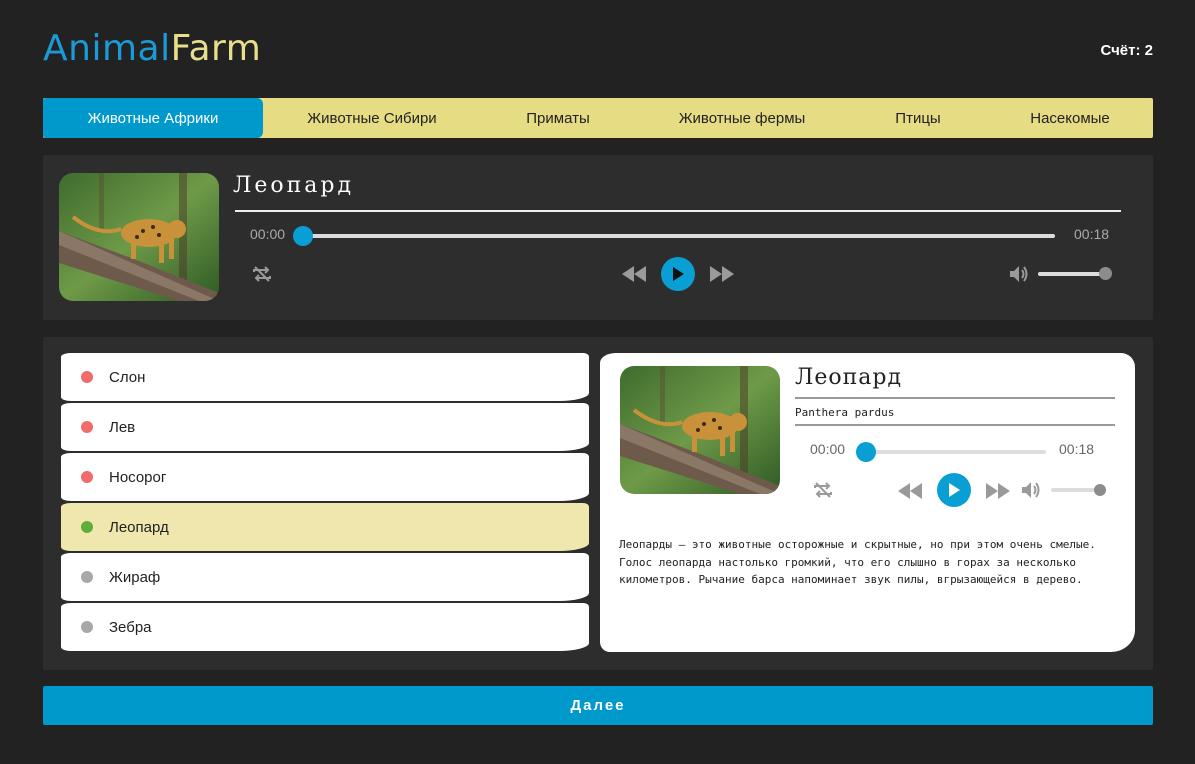  Describe the element at coordinates (849, 377) in the screenshot. I see `detail-title: Леопард` at that location.